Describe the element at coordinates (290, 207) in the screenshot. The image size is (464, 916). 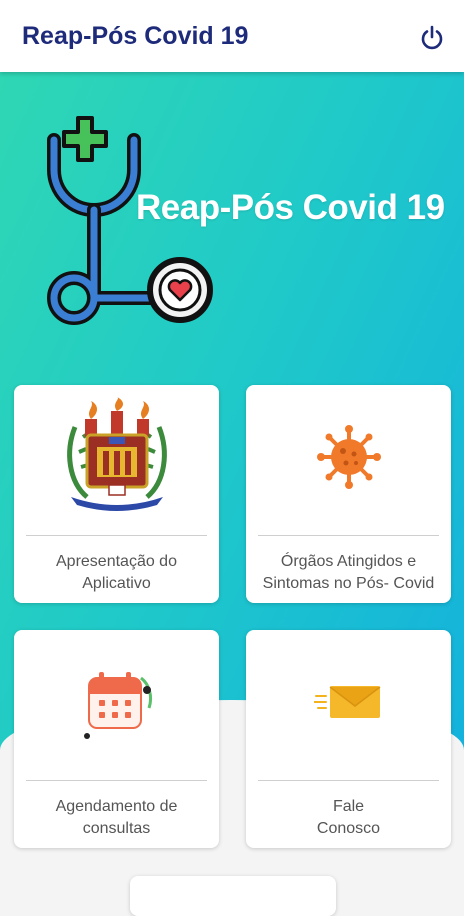
I see `hero-title: Reap-Pós Covid 19` at that location.